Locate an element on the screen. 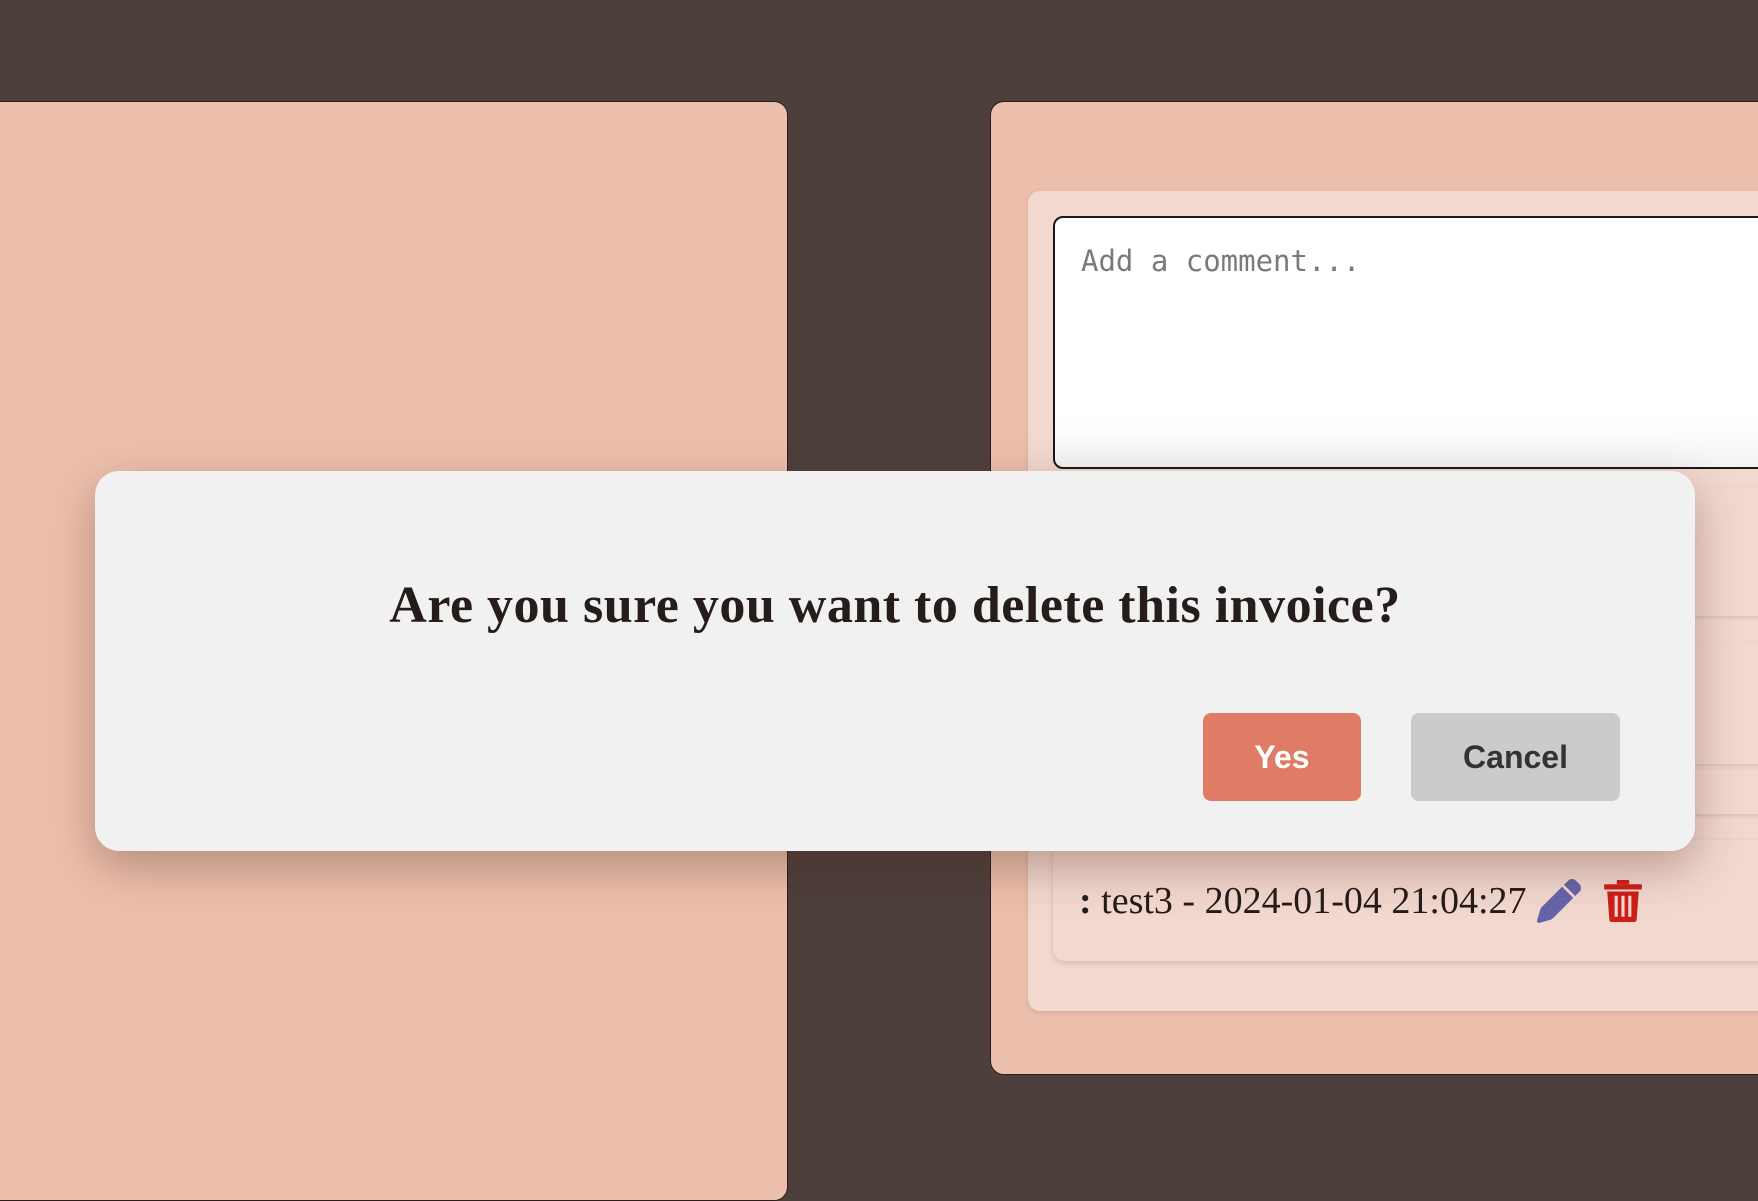 This screenshot has width=1758, height=1201. cancel-button: Cancel is located at coordinates (1515, 757).